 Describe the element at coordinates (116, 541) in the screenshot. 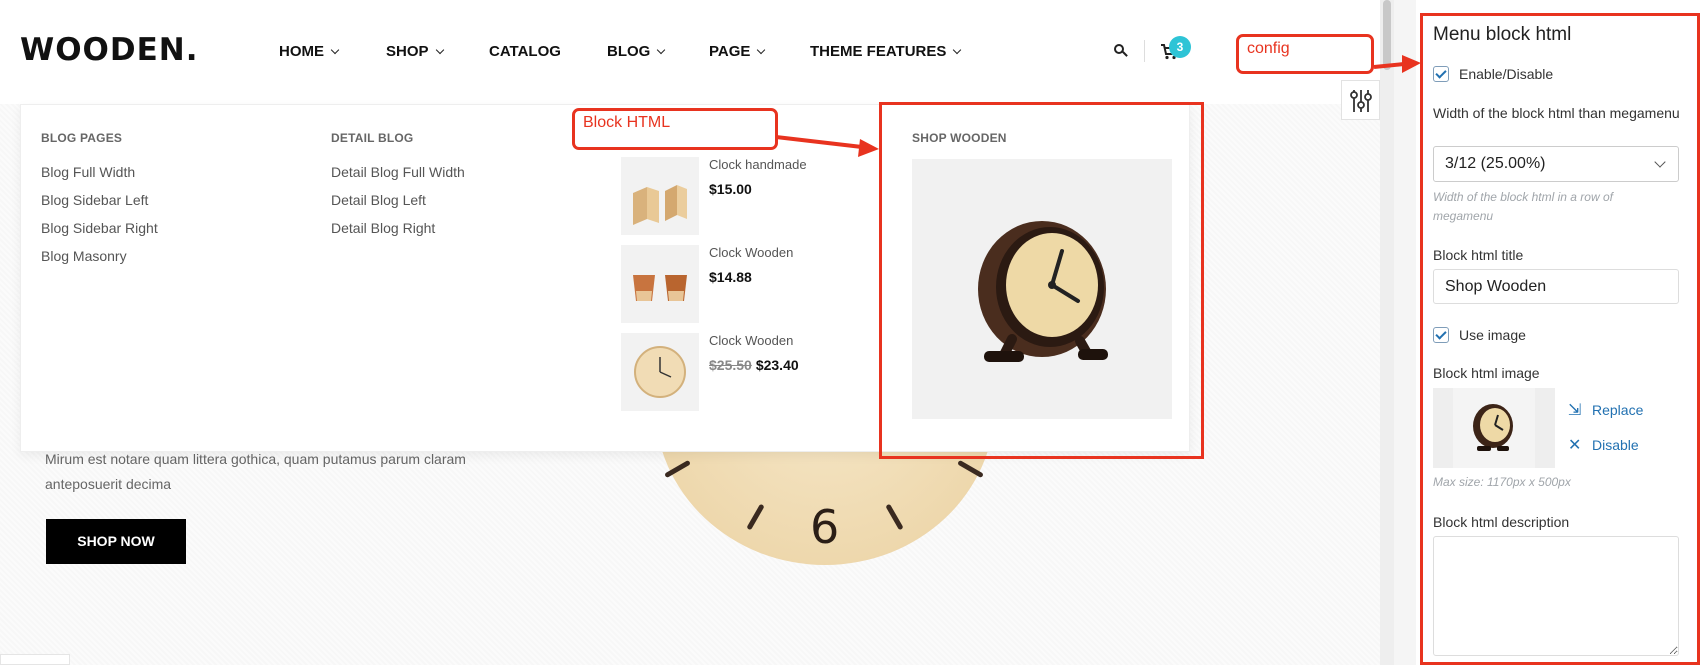

I see `shop-now-button: SHOP NOW` at that location.